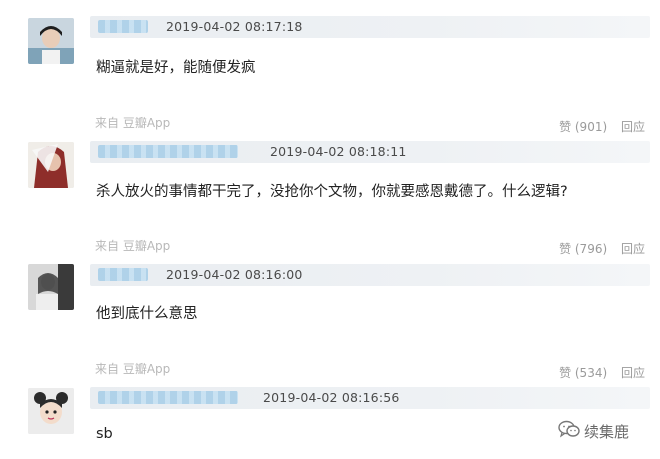  I want to click on comment-timestamp: 2019-04-02 08:16:00, so click(234, 274).